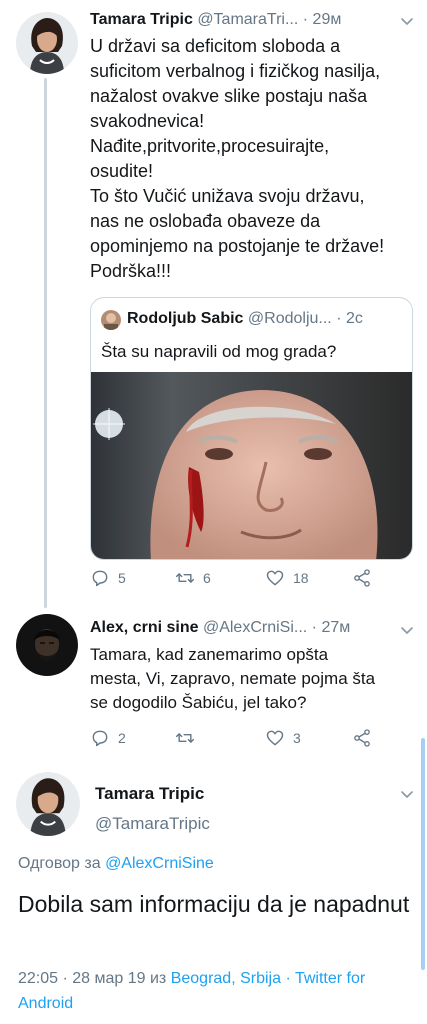 This screenshot has height=1024, width=427. What do you see at coordinates (349, 318) in the screenshot?
I see `quote-timestamp: · 2с` at bounding box center [349, 318].